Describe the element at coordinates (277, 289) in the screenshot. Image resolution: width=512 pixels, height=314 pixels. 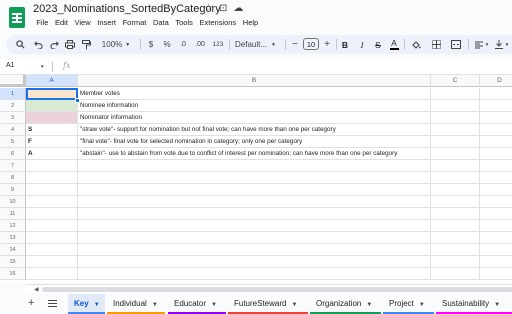
I see `scrollbar-thumb` at that location.